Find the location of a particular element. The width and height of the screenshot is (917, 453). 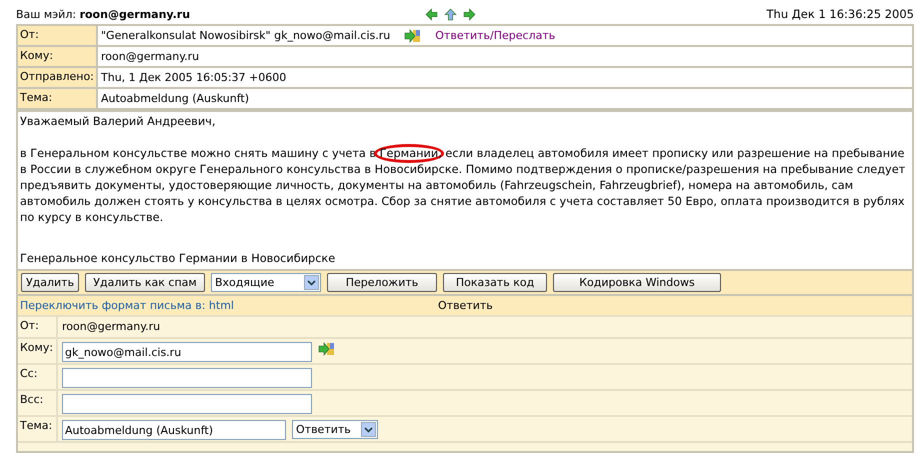

date-time: Thu Дек 1 16:36:25 2005 is located at coordinates (840, 14).